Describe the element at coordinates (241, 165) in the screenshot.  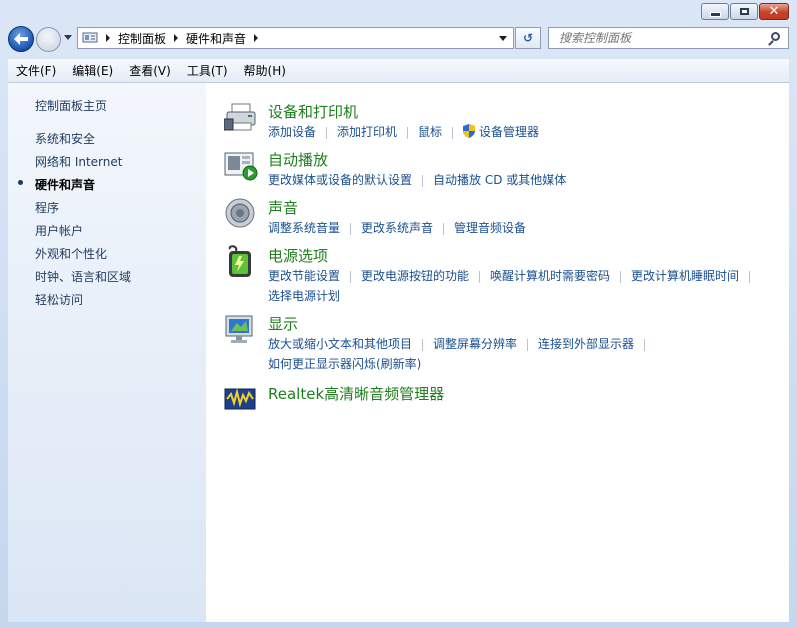
I see `autoplay-icon` at that location.